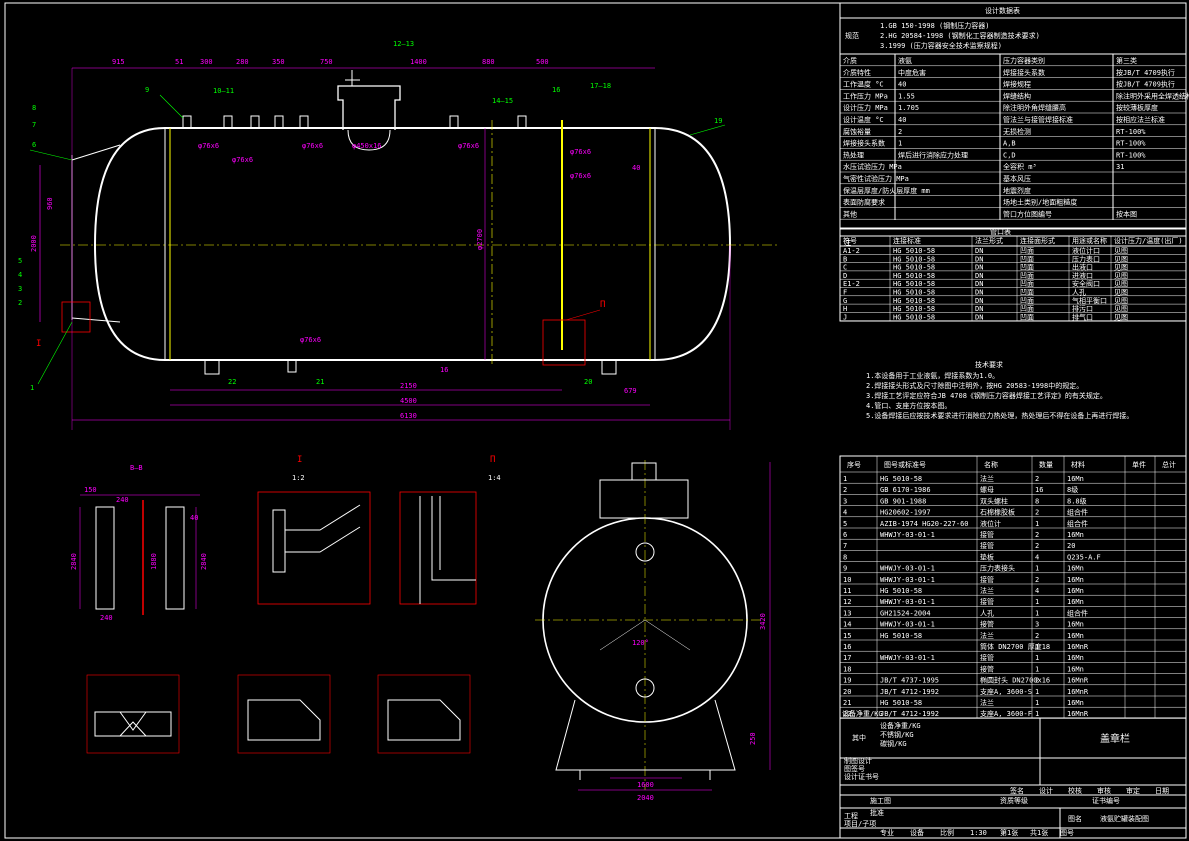 The width and height of the screenshot is (1189, 841). What do you see at coordinates (1014, 800) in the screenshot?
I see `project-stage-label: 资质等级` at bounding box center [1014, 800].